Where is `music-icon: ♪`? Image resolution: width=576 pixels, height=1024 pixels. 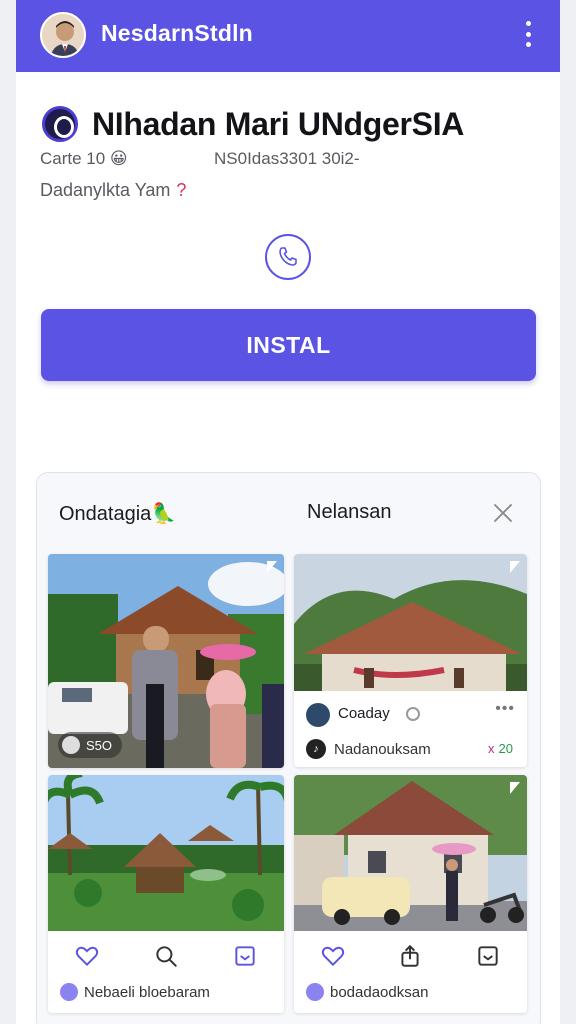 music-icon: ♪ is located at coordinates (316, 749).